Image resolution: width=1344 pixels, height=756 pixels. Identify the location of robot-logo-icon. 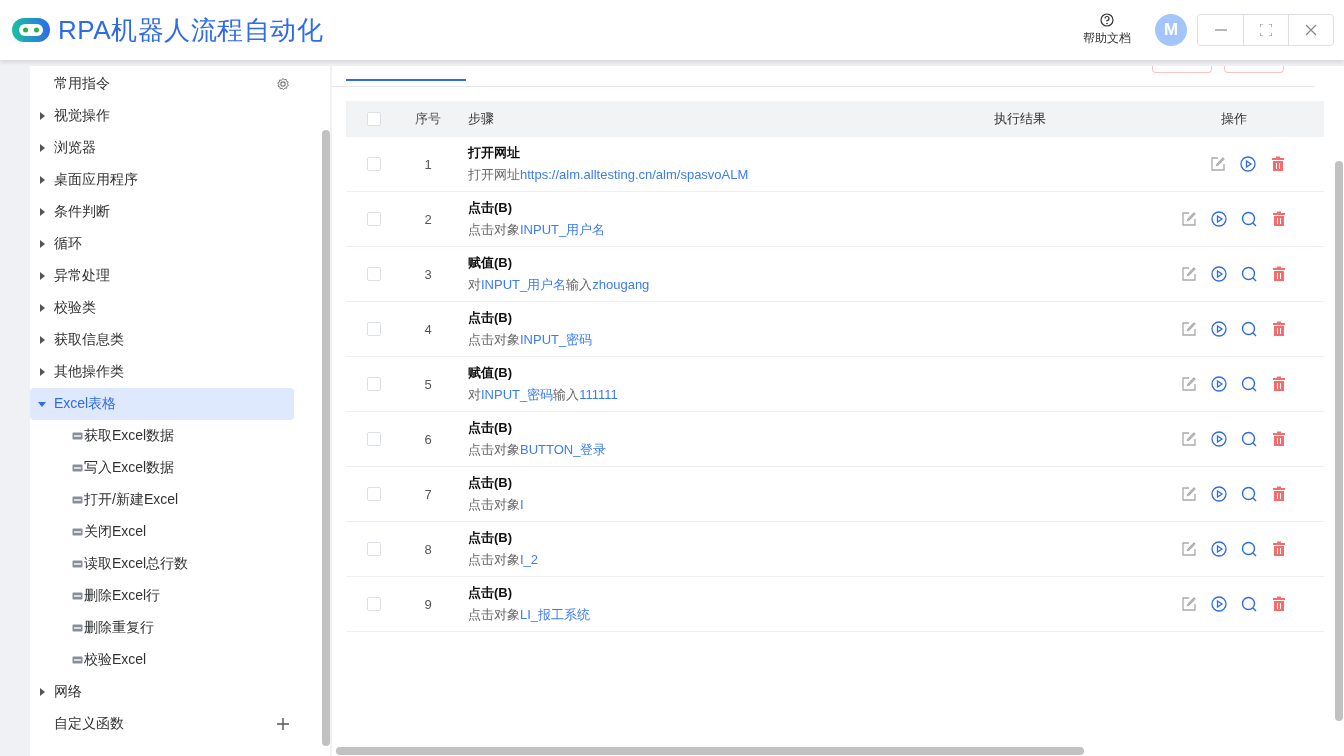
(31, 30).